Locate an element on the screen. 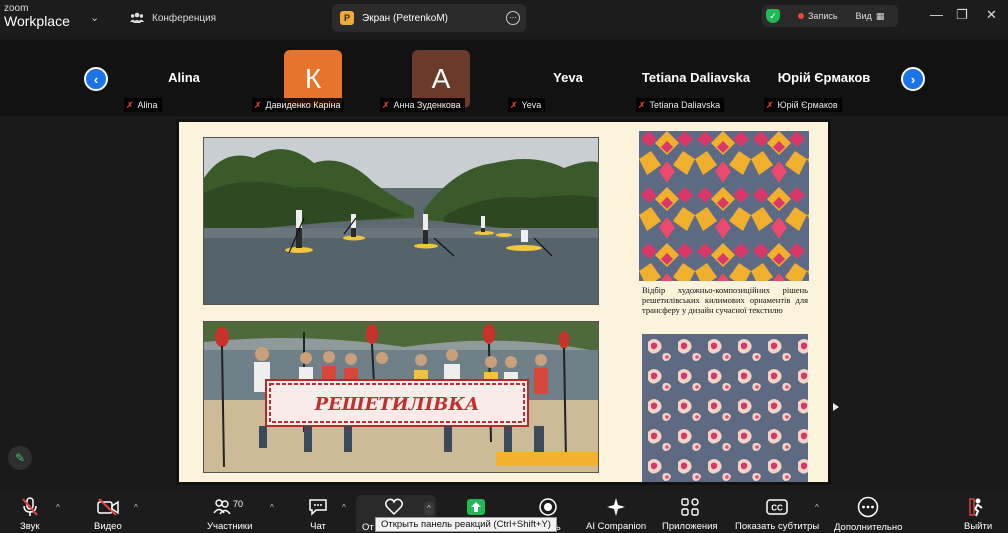 This screenshot has width=1008, height=533. captions-button: CC Показать субтитры is located at coordinates (777, 514).